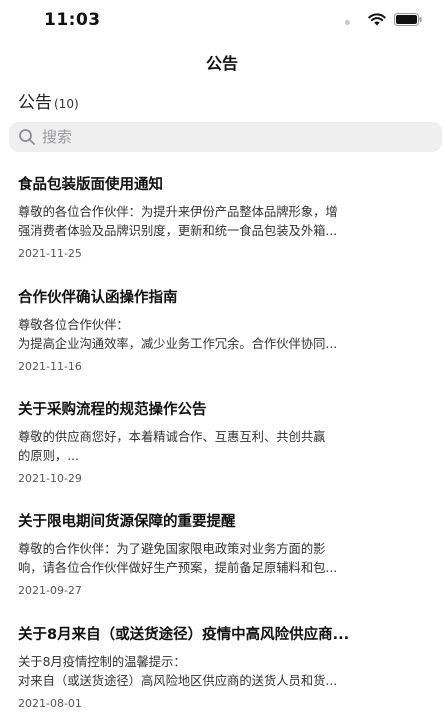  Describe the element at coordinates (102, 662) in the screenshot. I see `notice-summary-line: 关于8月疫情控制的温馨提示：` at that location.